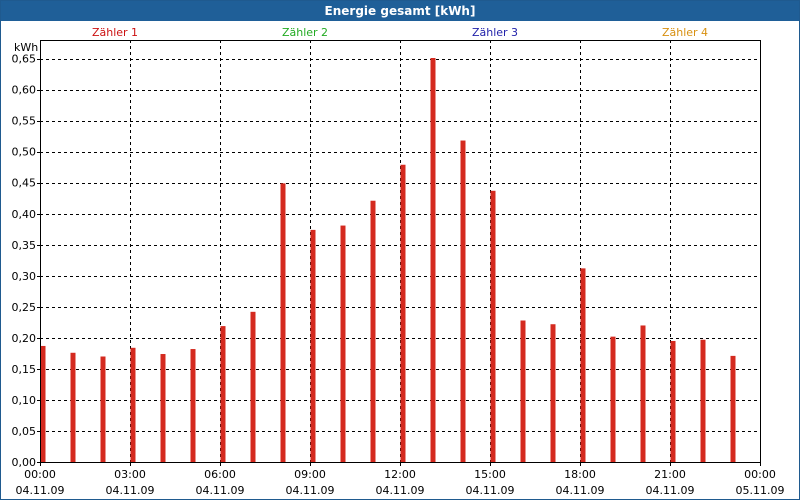 The width and height of the screenshot is (800, 500). What do you see at coordinates (400, 32) in the screenshot?
I see `legend: Zähler 1 Zähler 2 Zähler 3 Zähler 4` at bounding box center [400, 32].